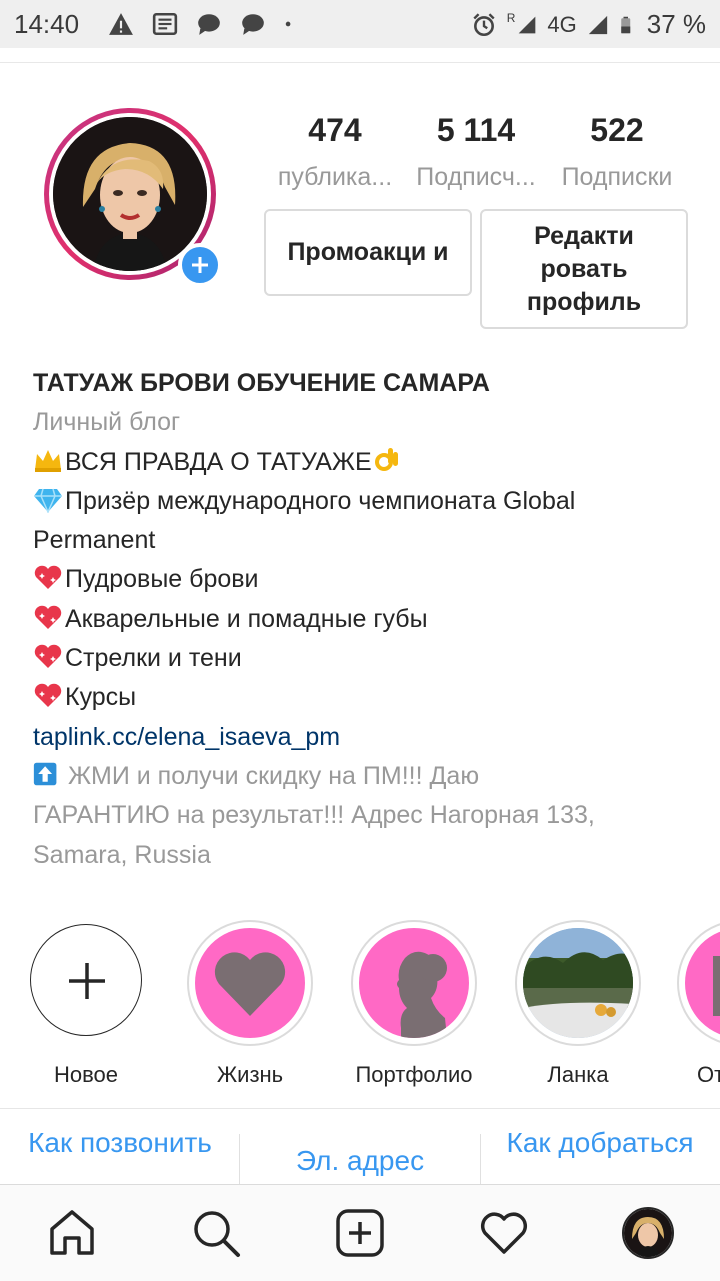 This screenshot has width=720, height=1281. I want to click on avatar, so click(648, 1233).